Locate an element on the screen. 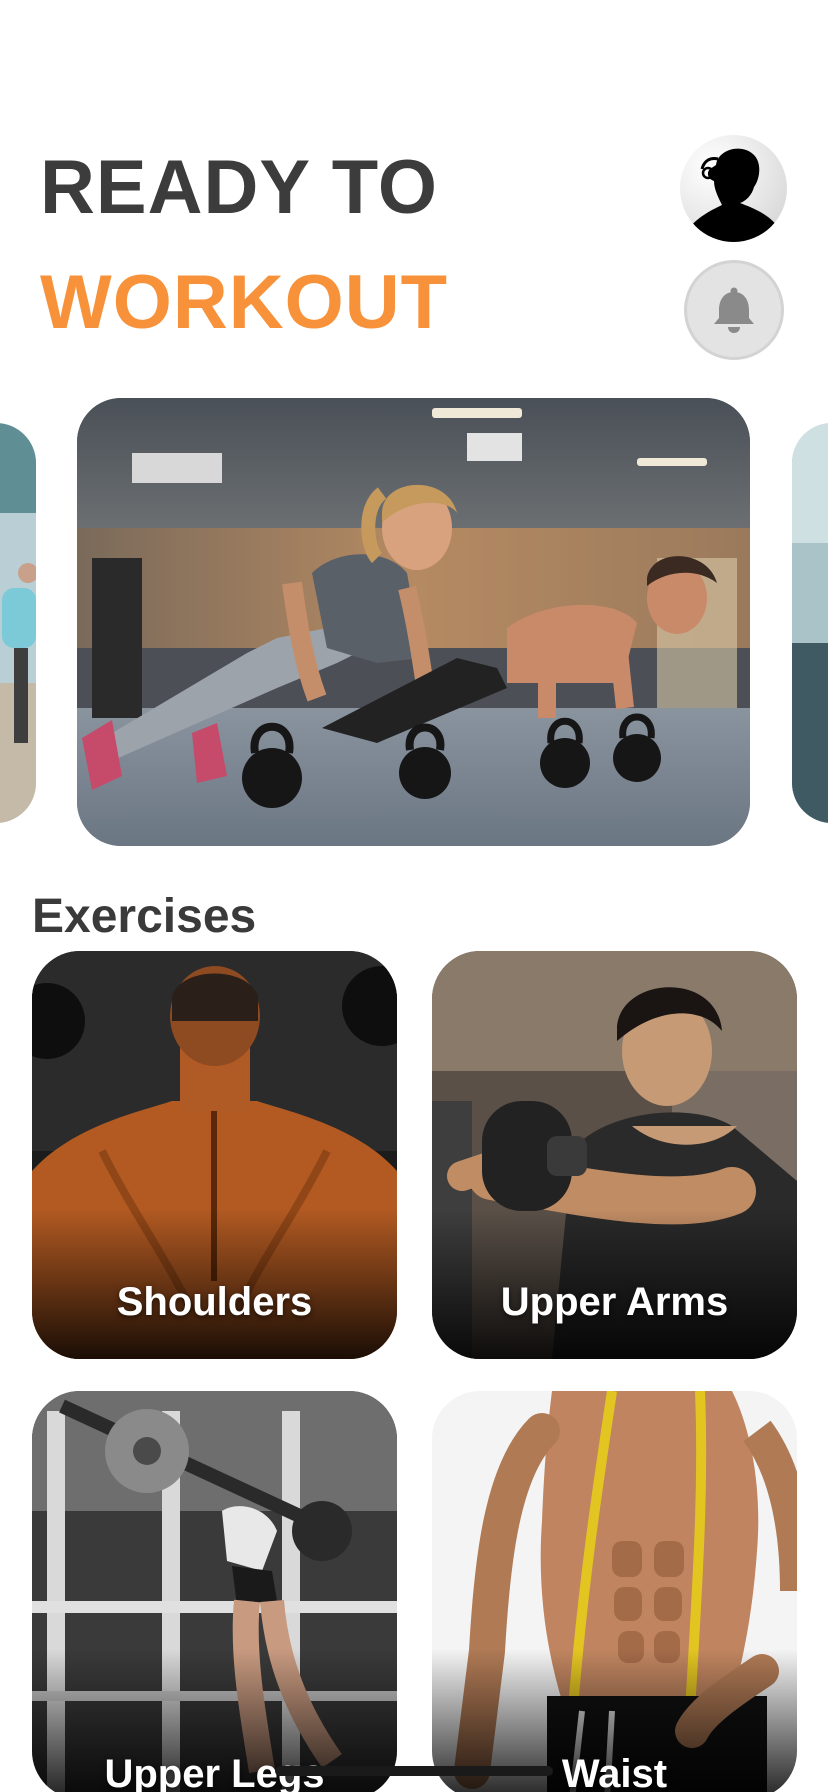 This screenshot has height=1792, width=828. exercise-card-shoulders: Shoulders is located at coordinates (214, 1155).